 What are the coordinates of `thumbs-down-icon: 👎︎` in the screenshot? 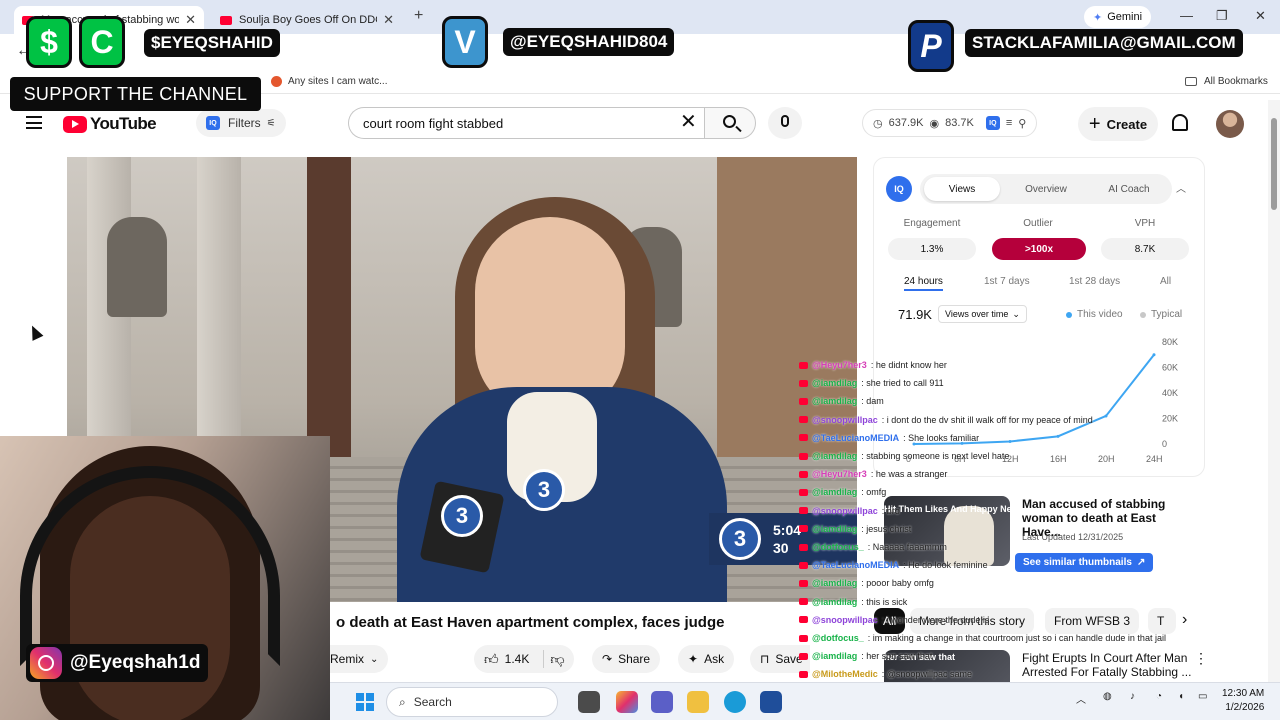 It's located at (557, 659).